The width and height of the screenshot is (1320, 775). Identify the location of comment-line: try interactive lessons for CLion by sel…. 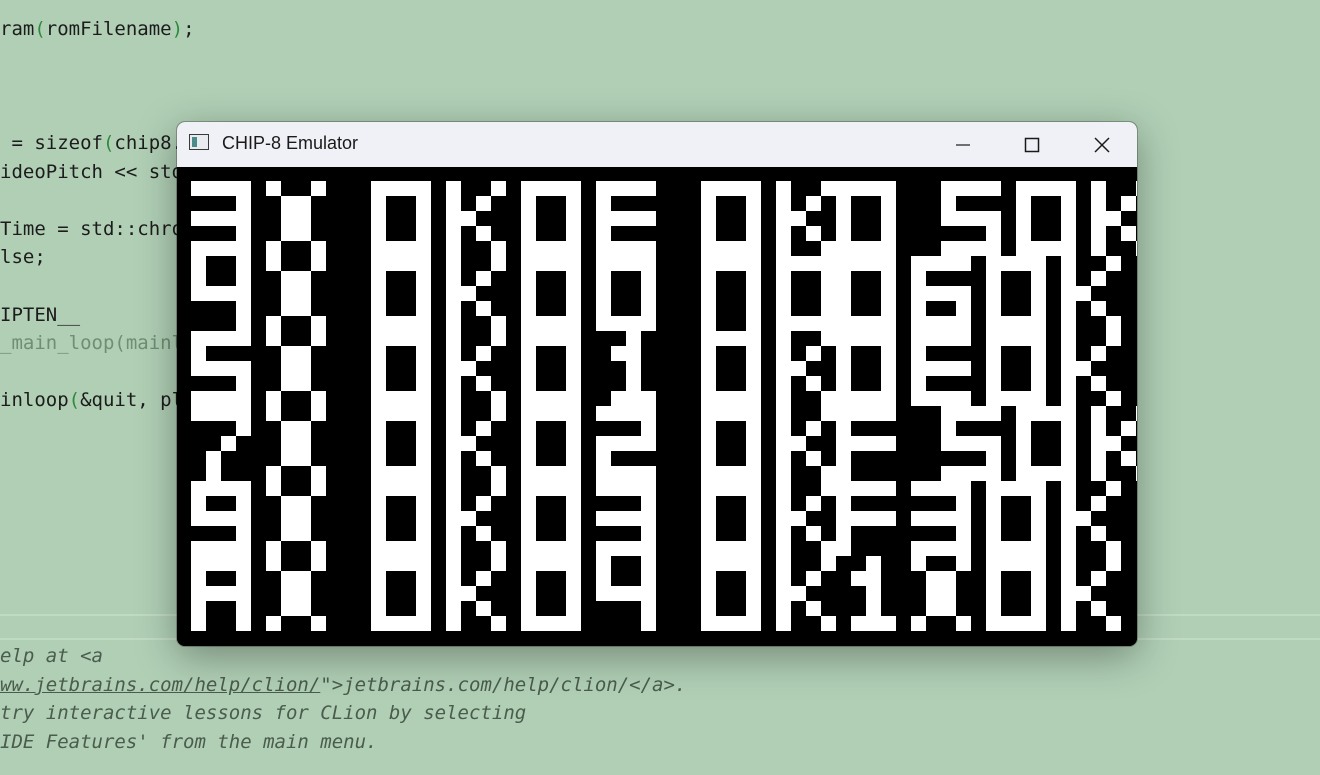
(263, 713).